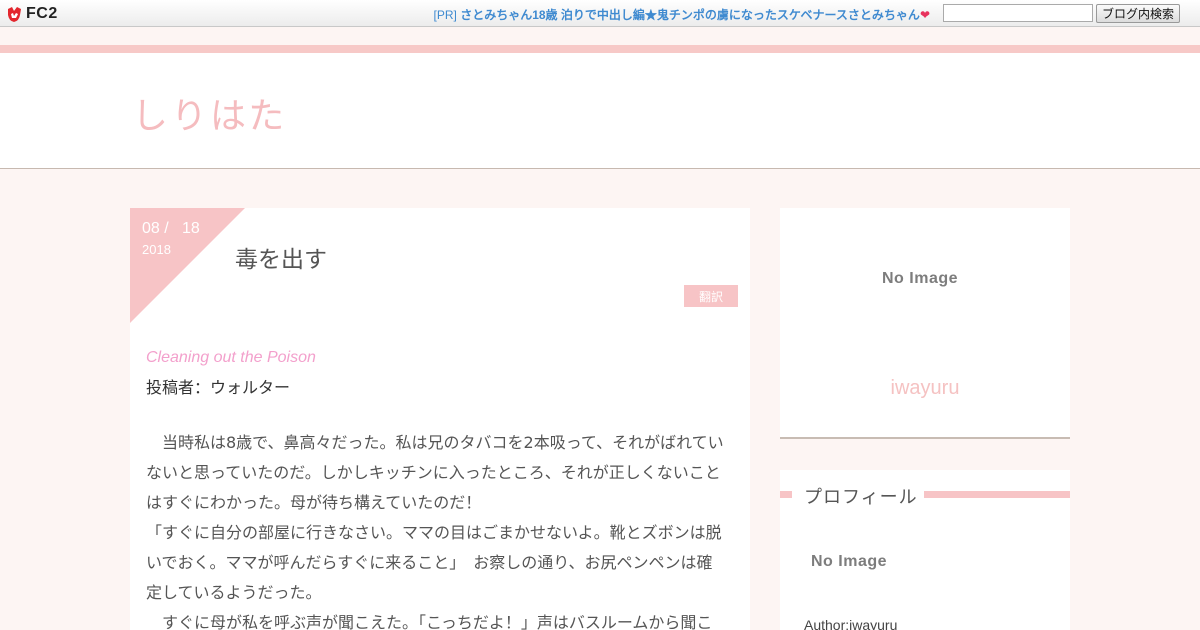  What do you see at coordinates (1138, 13) in the screenshot?
I see `blog-search-button: ブログ内検索` at bounding box center [1138, 13].